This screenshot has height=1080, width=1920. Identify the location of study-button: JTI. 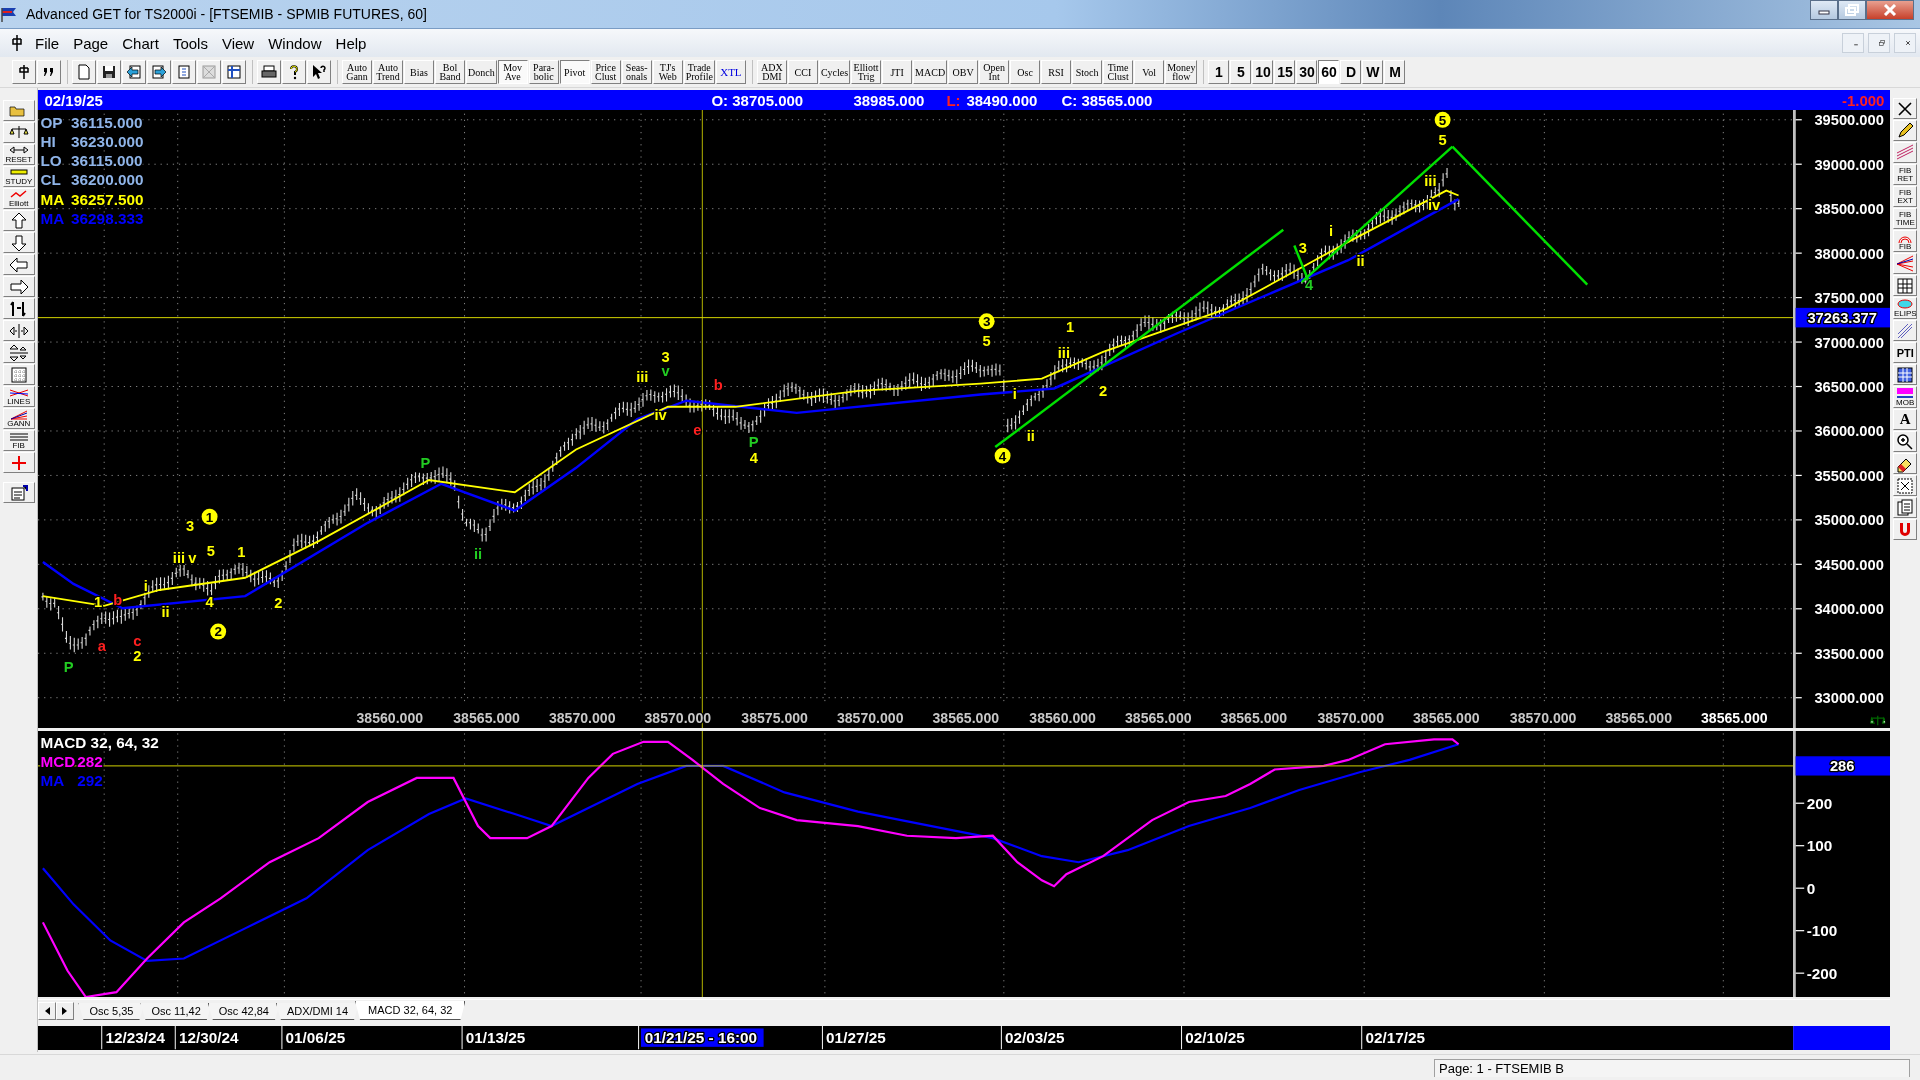
(897, 72).